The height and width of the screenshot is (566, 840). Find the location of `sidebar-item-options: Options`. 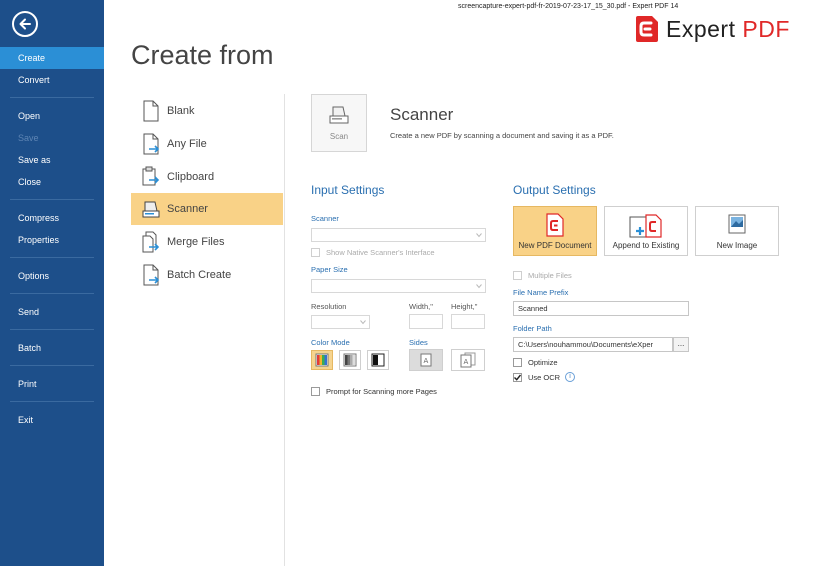

sidebar-item-options: Options is located at coordinates (52, 276).